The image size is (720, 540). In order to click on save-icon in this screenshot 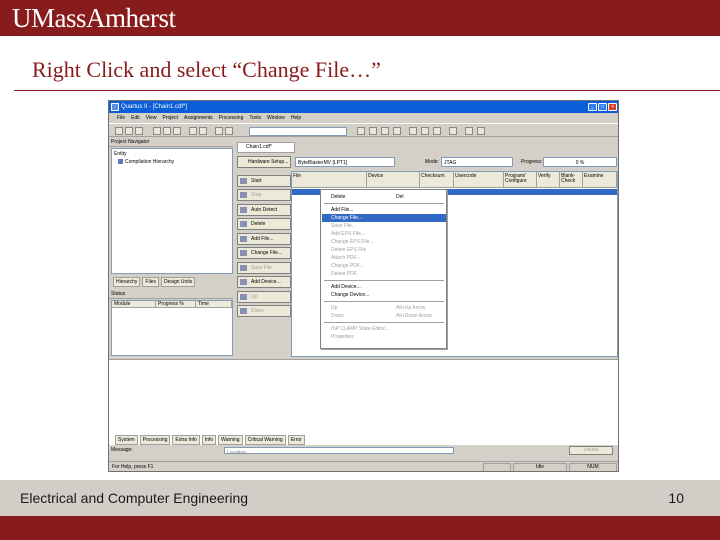, I will do `click(139, 131)`.